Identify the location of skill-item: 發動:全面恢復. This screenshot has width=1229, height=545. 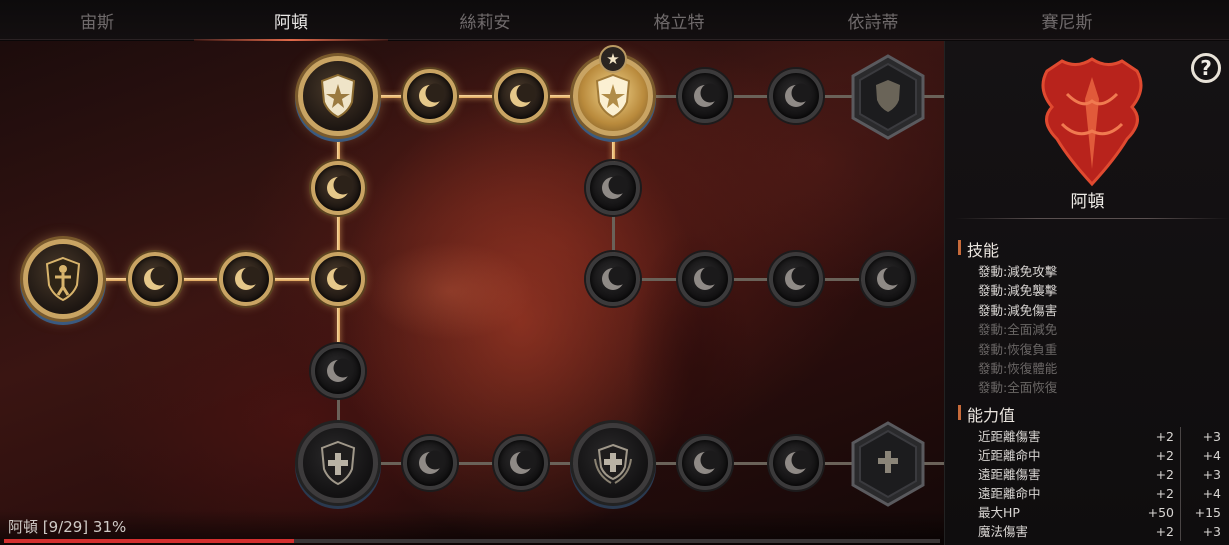
(1018, 388).